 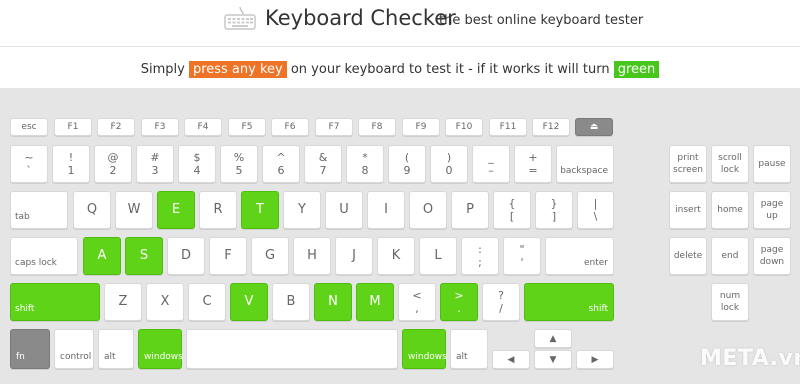 What do you see at coordinates (730, 164) in the screenshot?
I see `key-scroll-lock: scroll lock` at bounding box center [730, 164].